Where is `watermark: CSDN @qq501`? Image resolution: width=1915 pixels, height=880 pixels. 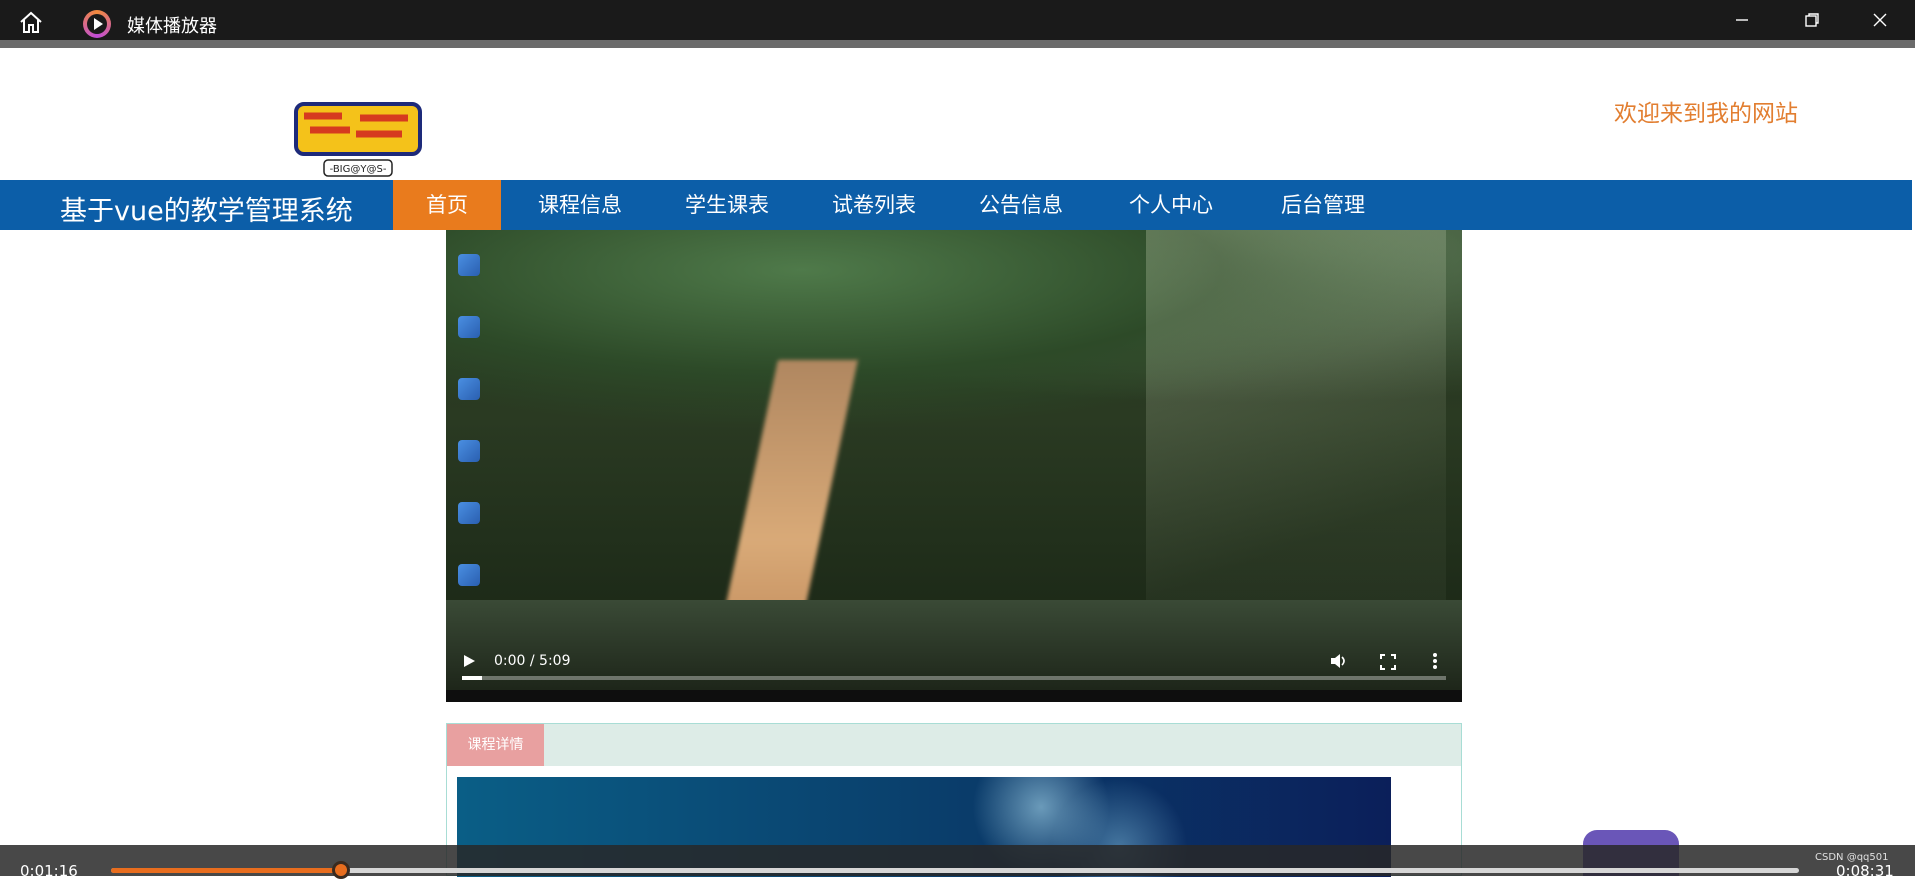
watermark: CSDN @qq501 is located at coordinates (1852, 857).